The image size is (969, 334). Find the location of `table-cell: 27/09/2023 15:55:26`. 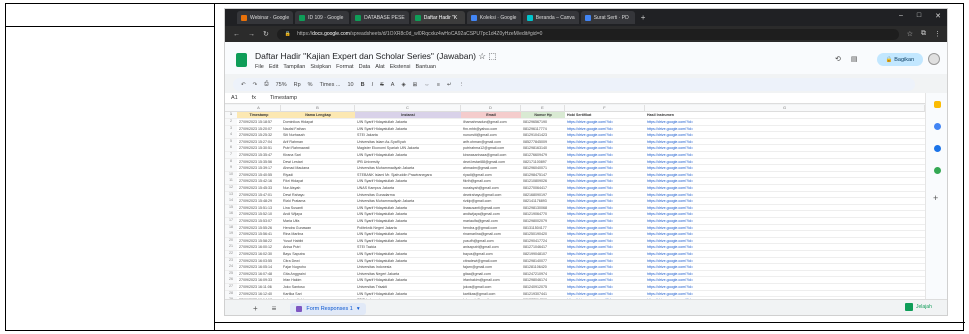

table-cell: 27/09/2023 15:55:26 is located at coordinates (259, 228).